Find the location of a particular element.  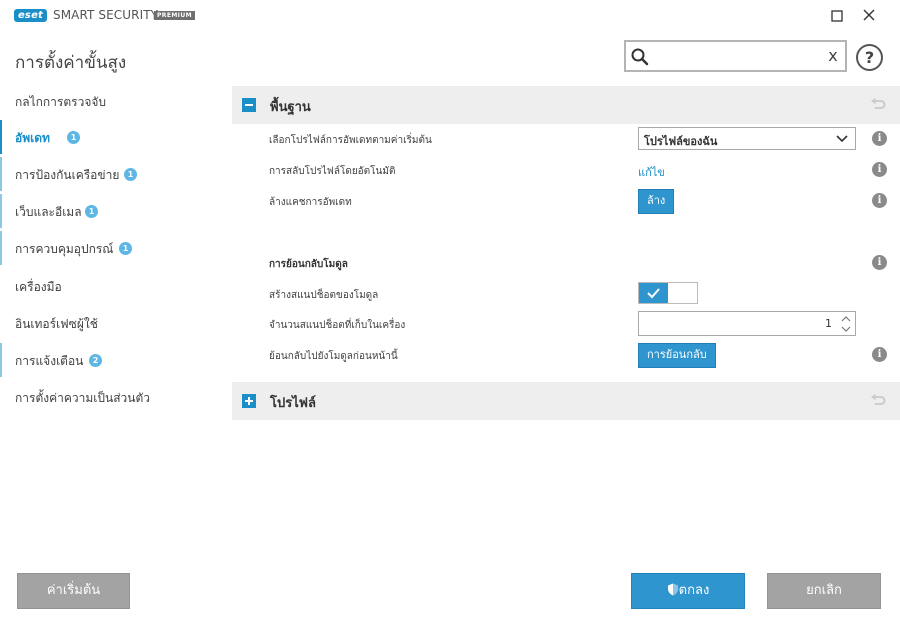

ok-button: ตกลง is located at coordinates (688, 591).